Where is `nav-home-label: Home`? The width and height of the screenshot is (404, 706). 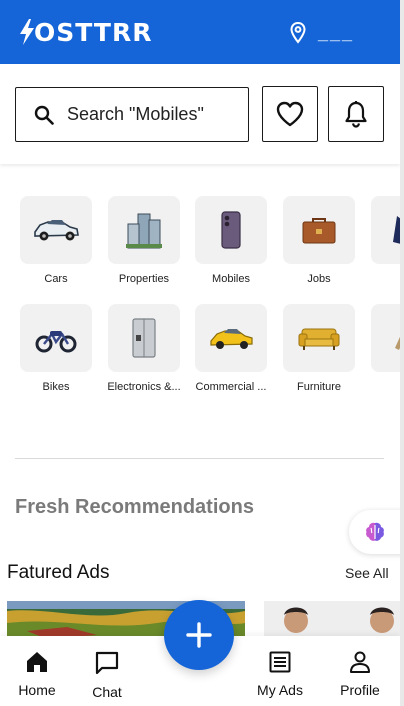
nav-home-label: Home is located at coordinates (37, 690).